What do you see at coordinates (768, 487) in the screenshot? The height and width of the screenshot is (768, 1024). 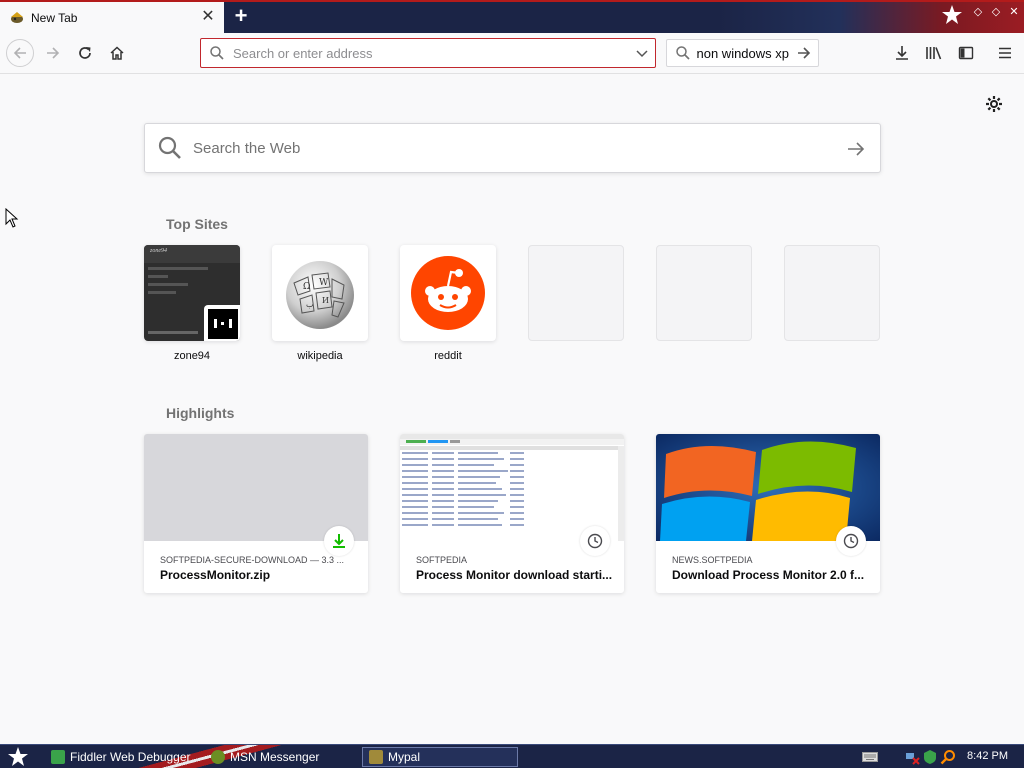 I see `windows-logo-image` at bounding box center [768, 487].